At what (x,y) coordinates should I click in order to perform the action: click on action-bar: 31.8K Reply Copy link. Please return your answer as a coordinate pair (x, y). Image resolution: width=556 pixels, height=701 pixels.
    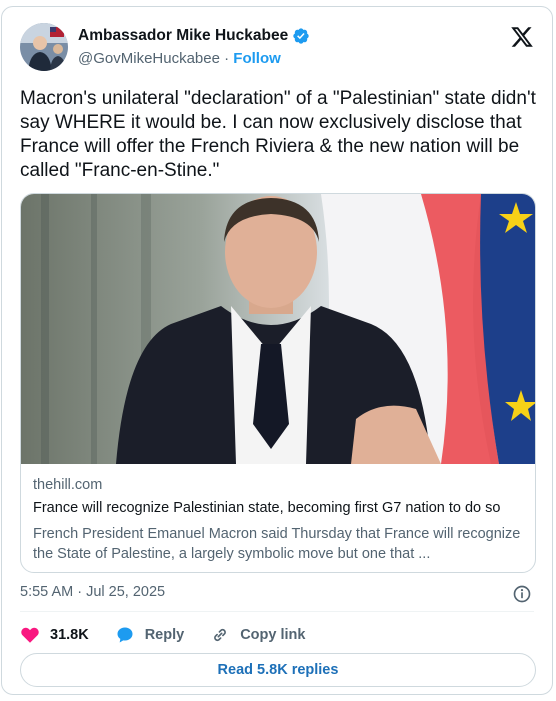
    Looking at the image, I should click on (175, 635).